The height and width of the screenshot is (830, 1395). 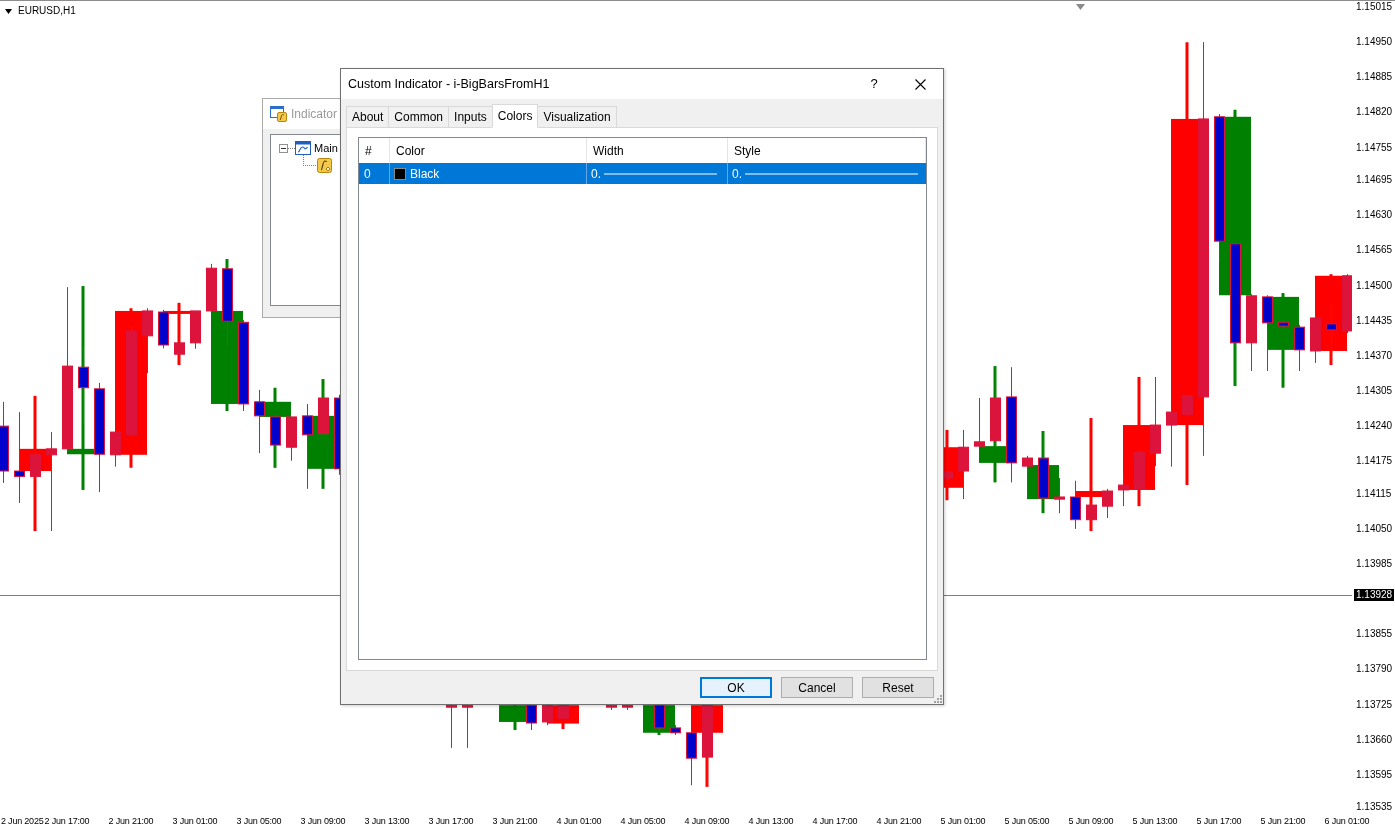 I want to click on price-label: 1.13595, so click(x=1374, y=774).